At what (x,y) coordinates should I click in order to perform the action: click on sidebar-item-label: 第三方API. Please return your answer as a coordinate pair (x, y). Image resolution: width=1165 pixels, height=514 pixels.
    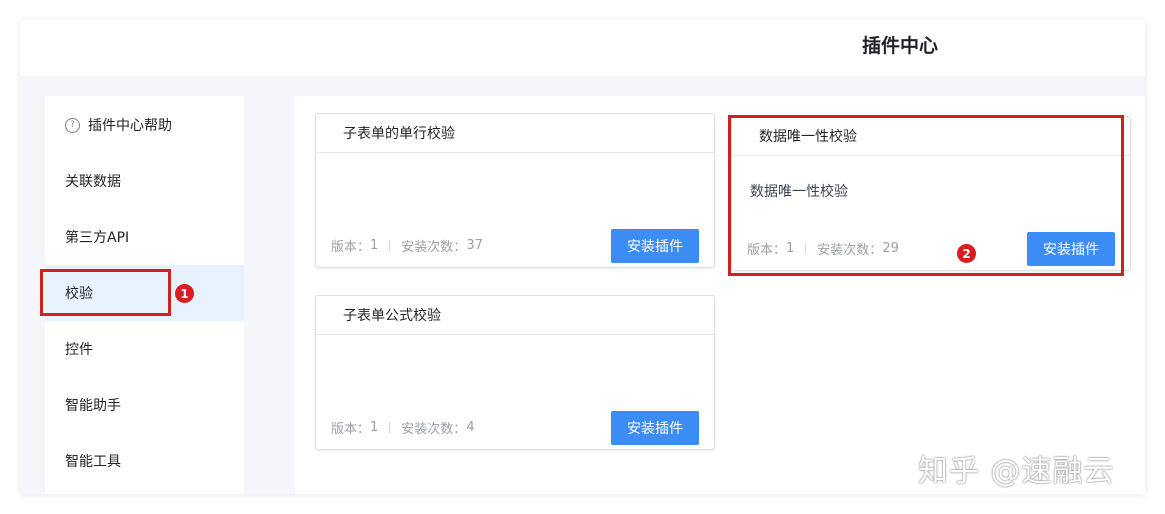
    Looking at the image, I should click on (97, 238).